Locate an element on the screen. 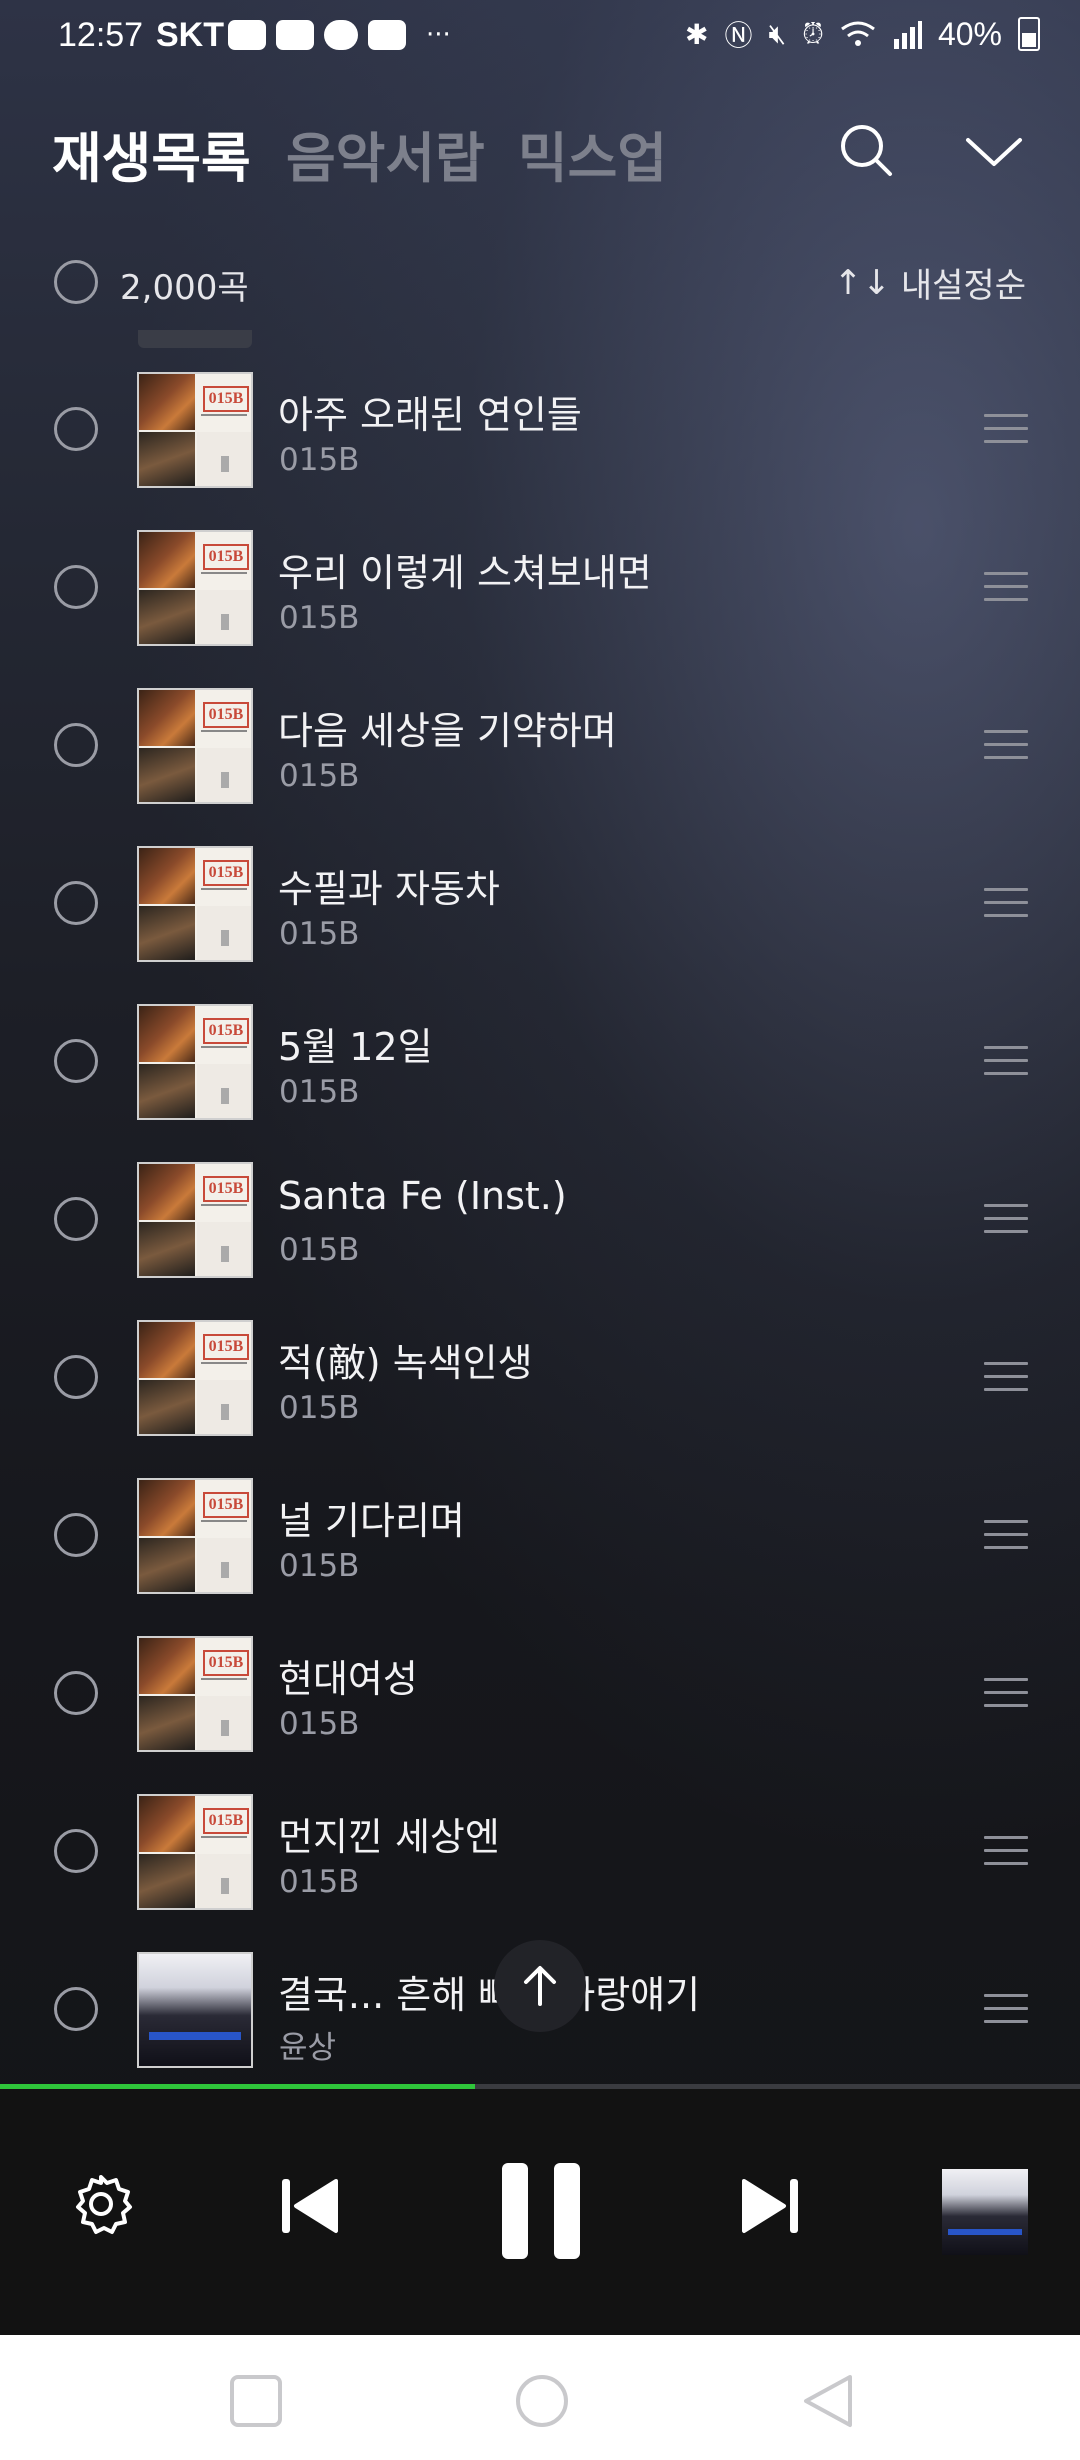 The width and height of the screenshot is (1080, 2460). song-row: 015B 수필과 자동차 015B is located at coordinates (540, 903).